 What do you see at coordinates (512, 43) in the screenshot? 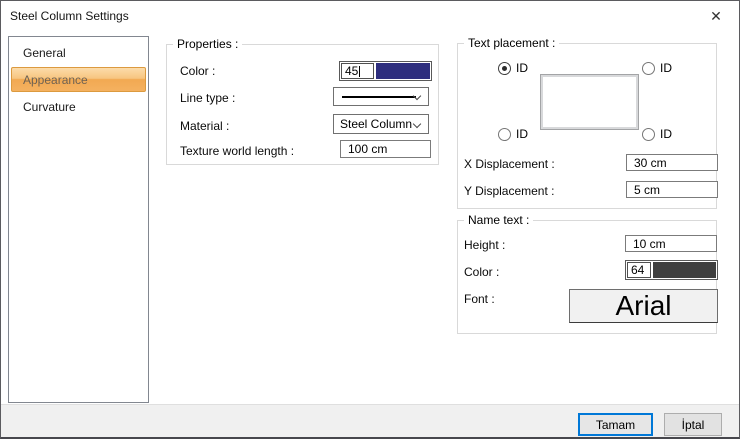
I see `text-placement-legend: Text placement :` at bounding box center [512, 43].